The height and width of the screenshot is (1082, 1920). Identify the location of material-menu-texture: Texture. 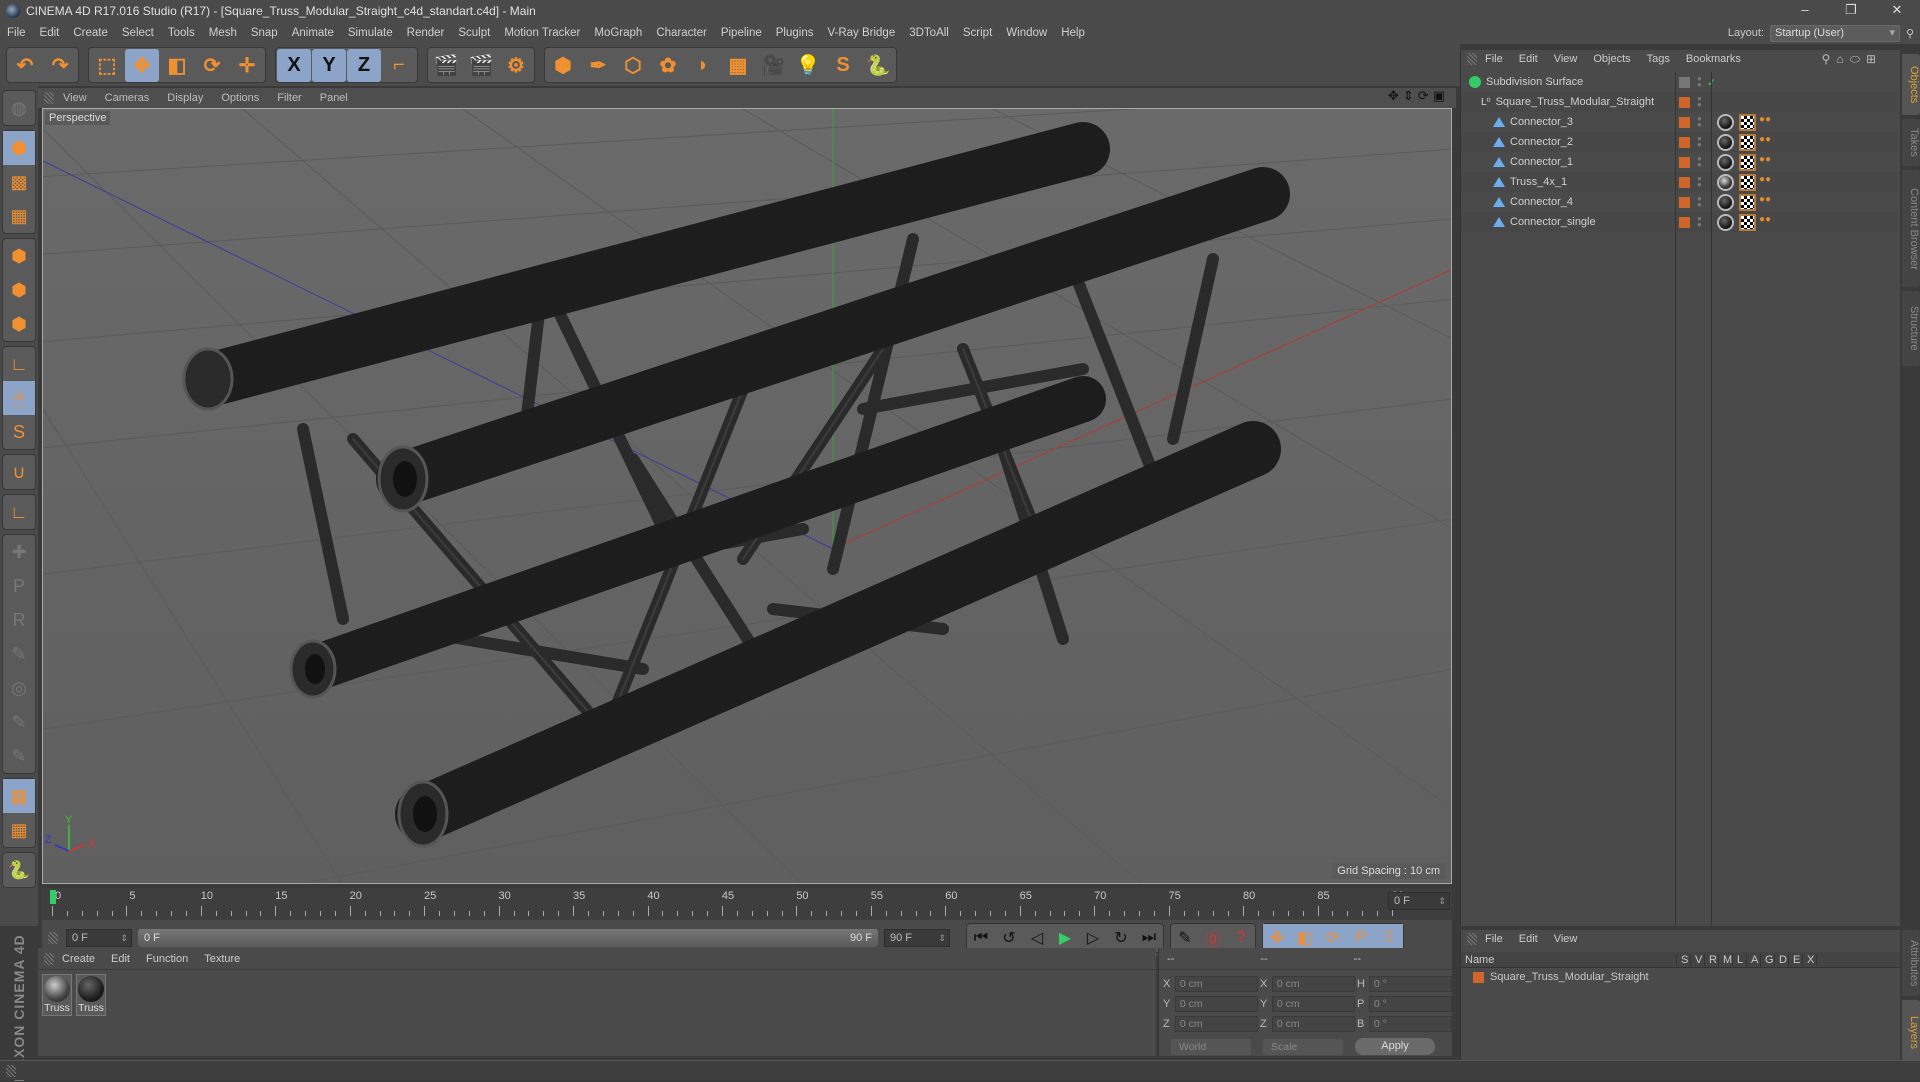
(222, 959).